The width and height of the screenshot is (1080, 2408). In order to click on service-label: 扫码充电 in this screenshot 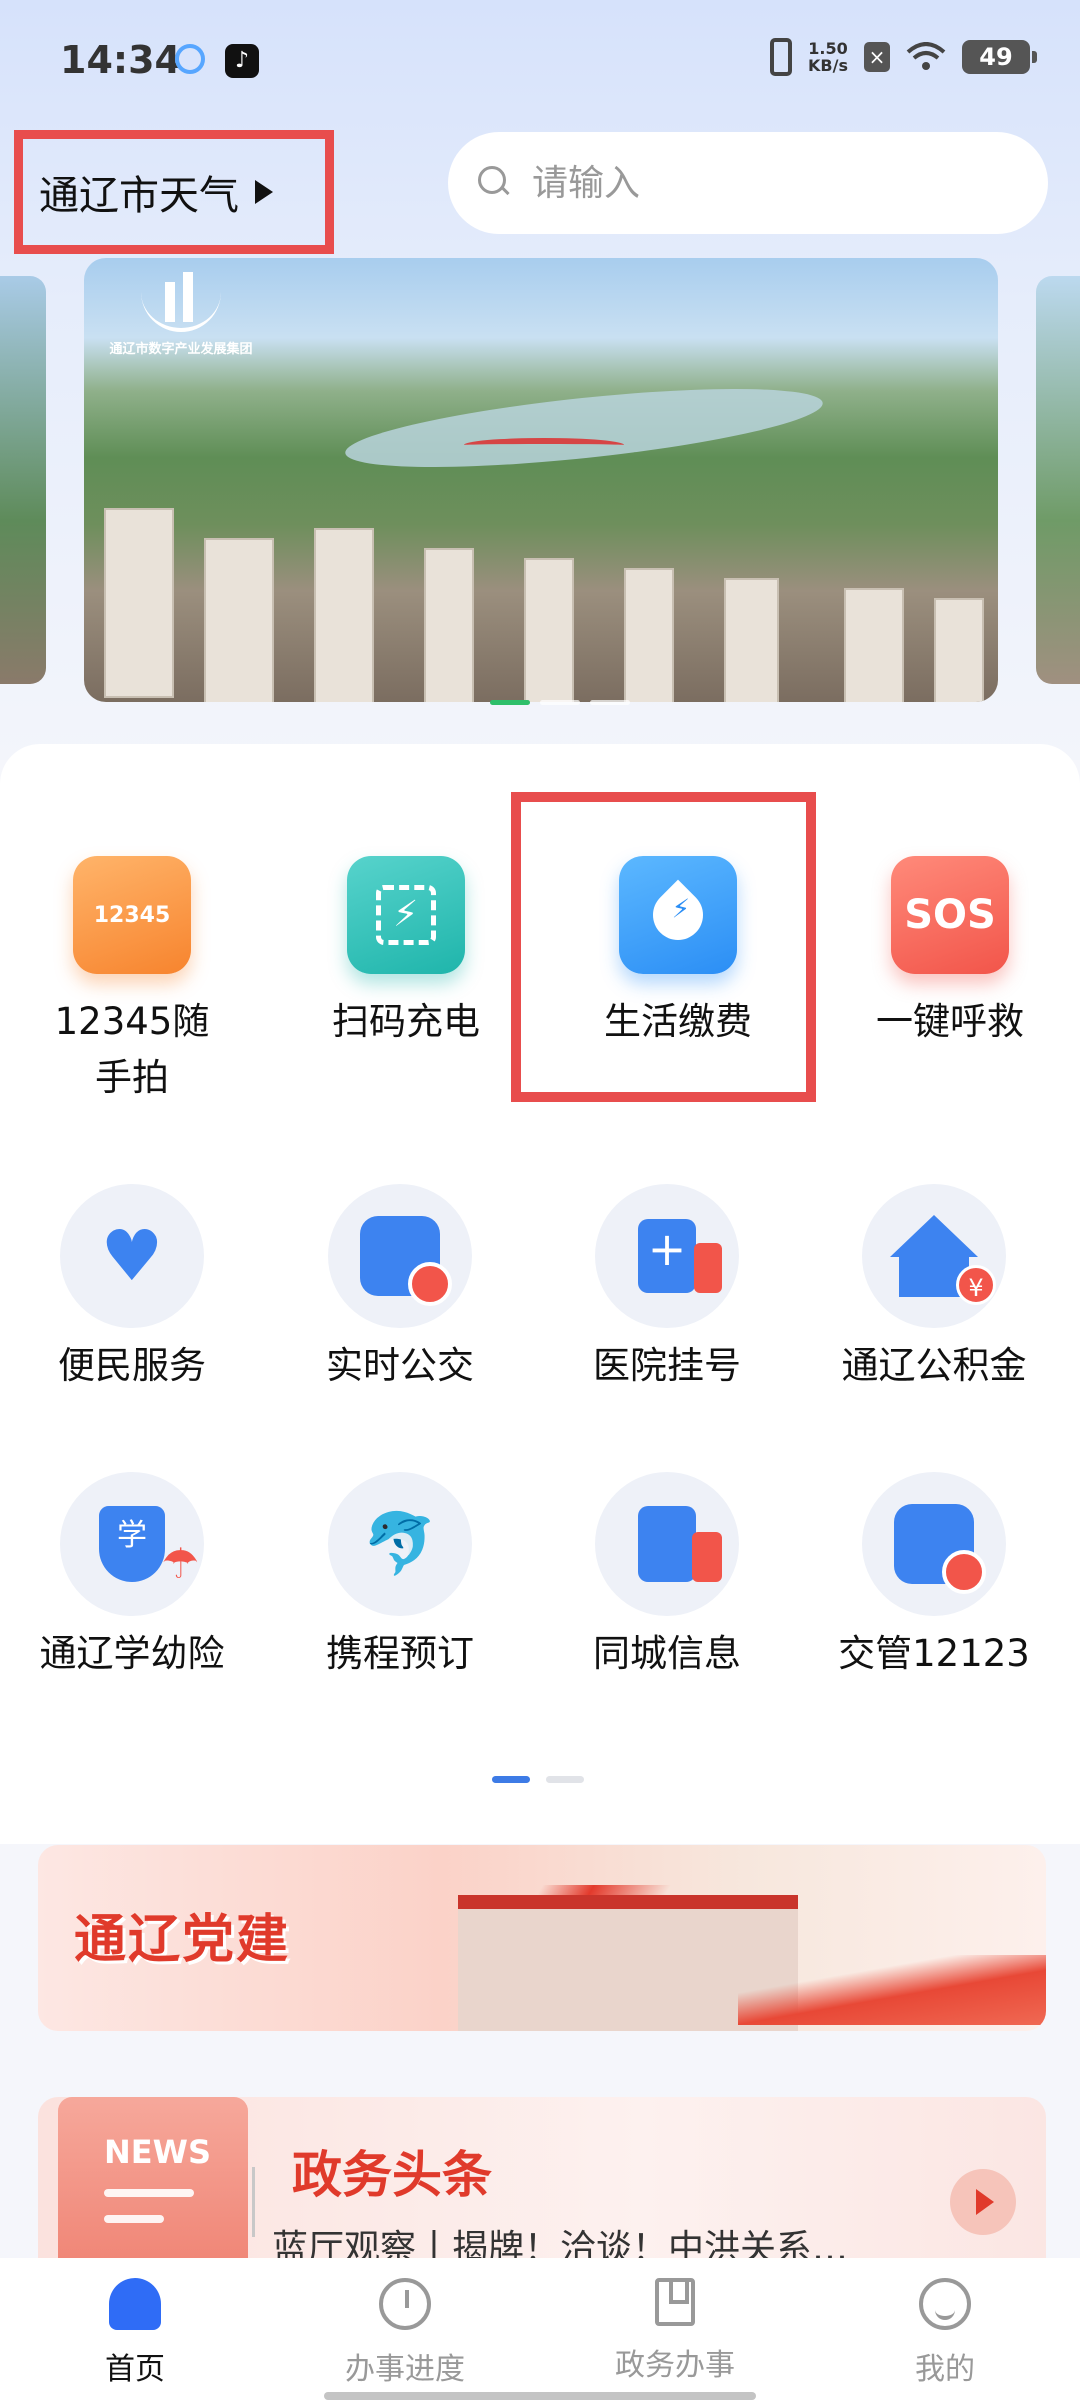, I will do `click(406, 1021)`.